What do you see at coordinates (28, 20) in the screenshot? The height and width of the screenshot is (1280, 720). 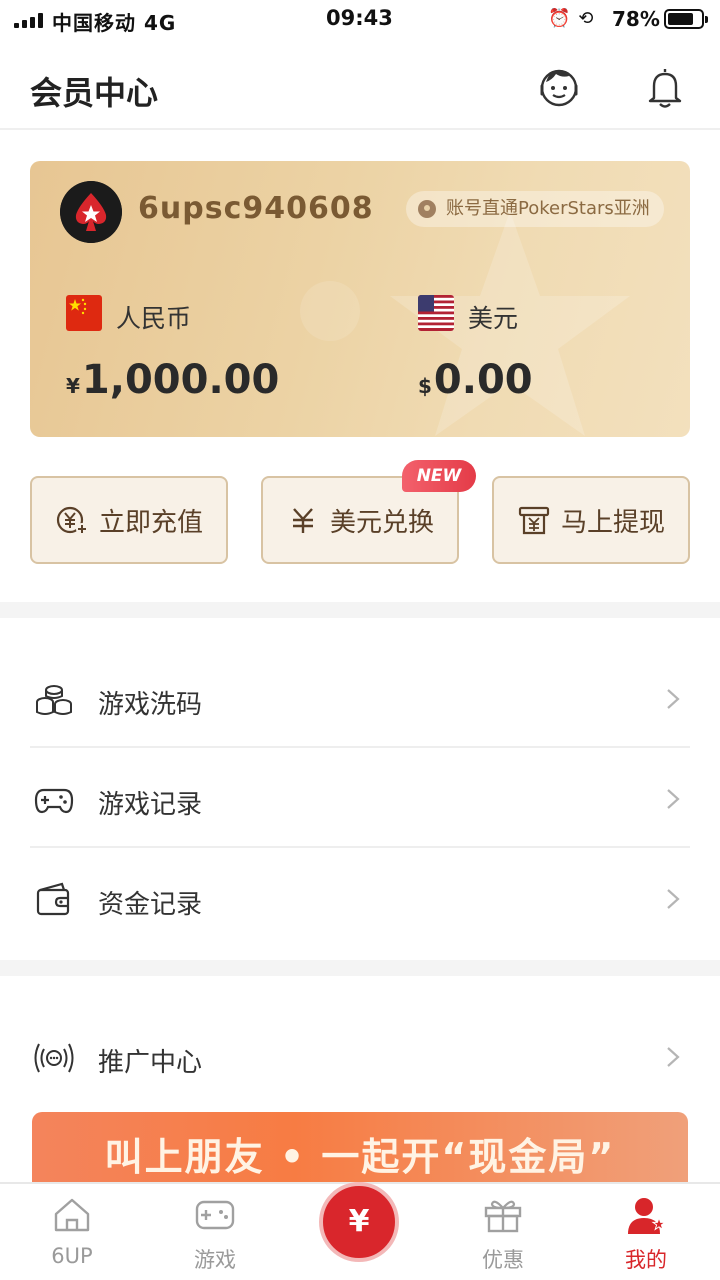 I see `signal-icon` at bounding box center [28, 20].